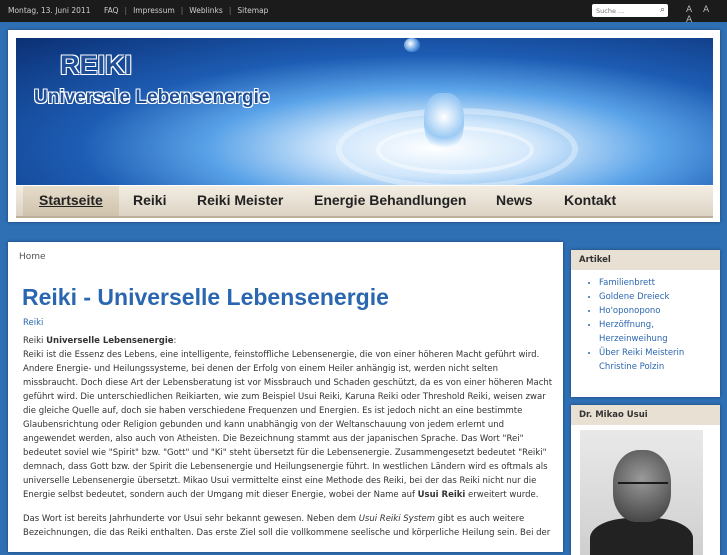  Describe the element at coordinates (441, 495) in the screenshot. I see `paragraph-1-bold: Usui Reiki` at that location.